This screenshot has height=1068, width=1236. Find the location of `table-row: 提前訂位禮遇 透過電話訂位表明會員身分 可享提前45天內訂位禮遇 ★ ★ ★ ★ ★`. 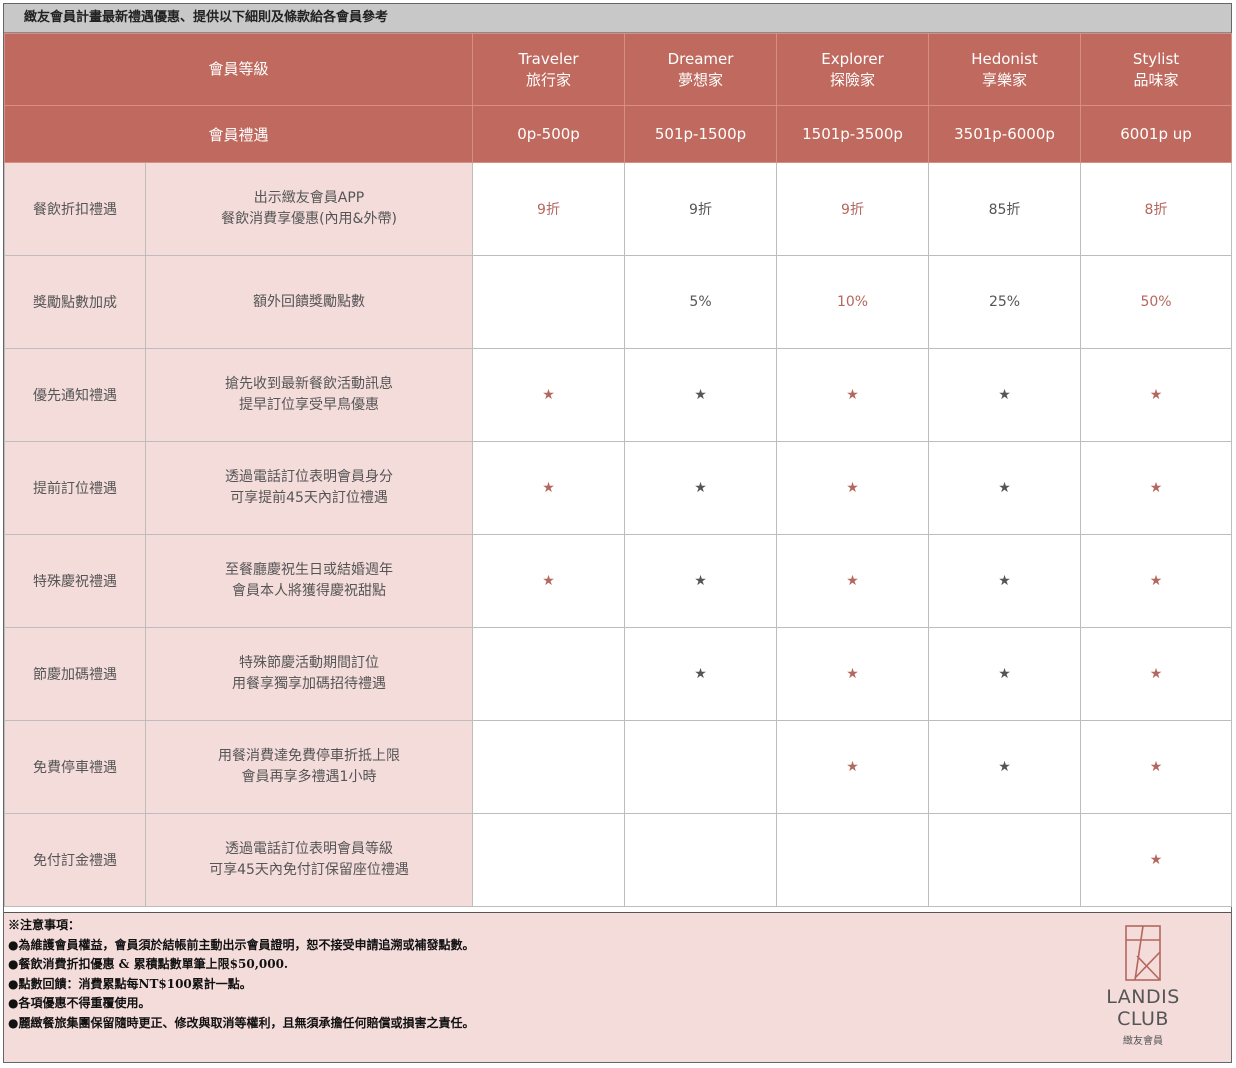

table-row: 提前訂位禮遇 透過電話訂位表明會員身分 可享提前45天內訂位禮遇 ★ ★ ★ ★ ★ is located at coordinates (618, 488).